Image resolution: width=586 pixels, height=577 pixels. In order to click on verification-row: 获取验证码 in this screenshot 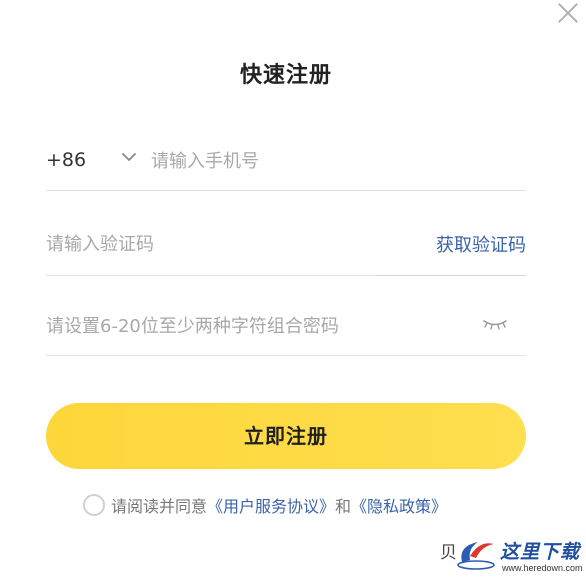, I will do `click(286, 244)`.